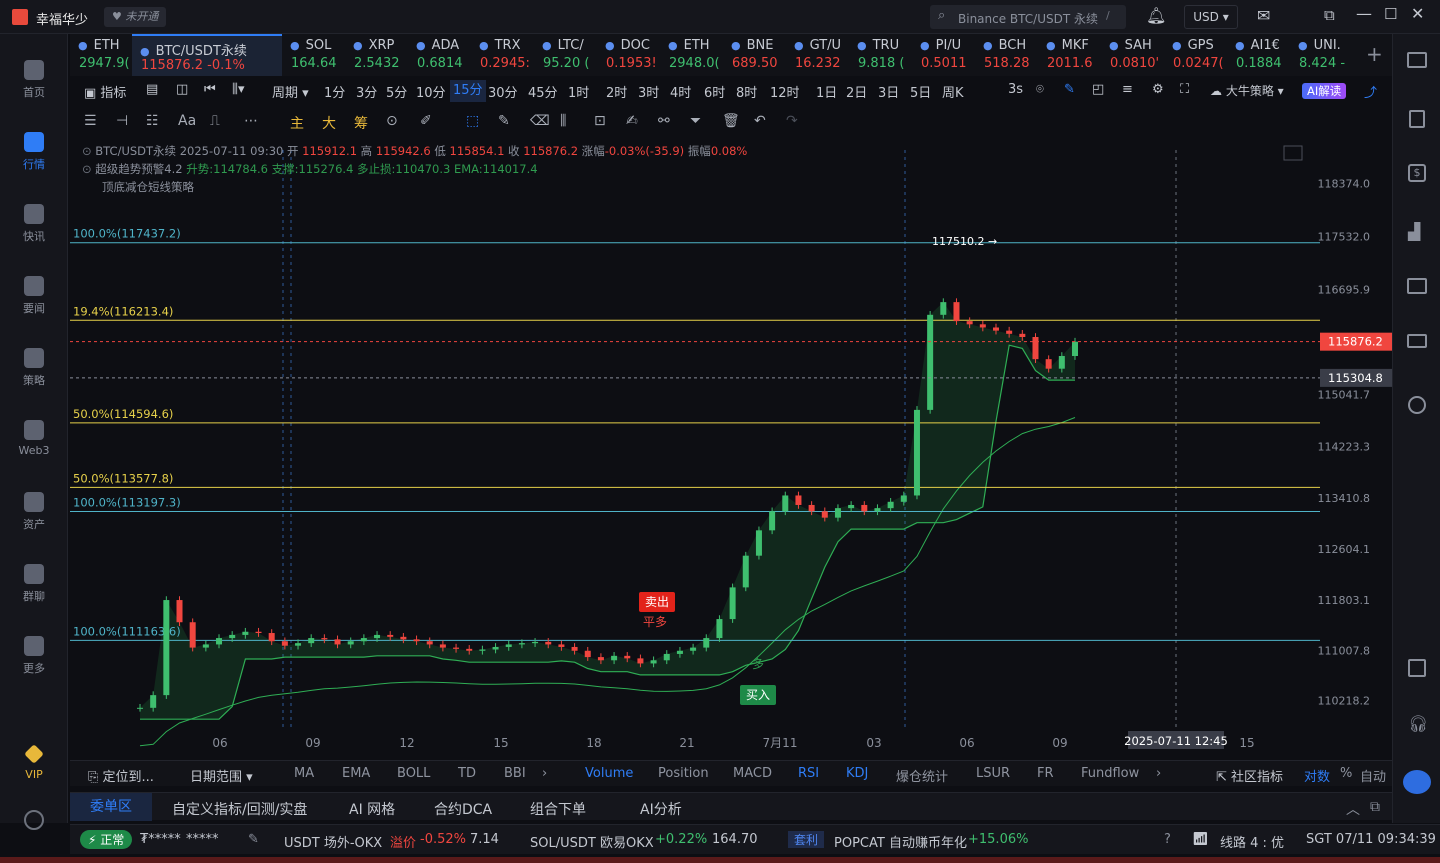  Describe the element at coordinates (1374, 54) in the screenshot. I see `add-ticker-icon: +` at that location.